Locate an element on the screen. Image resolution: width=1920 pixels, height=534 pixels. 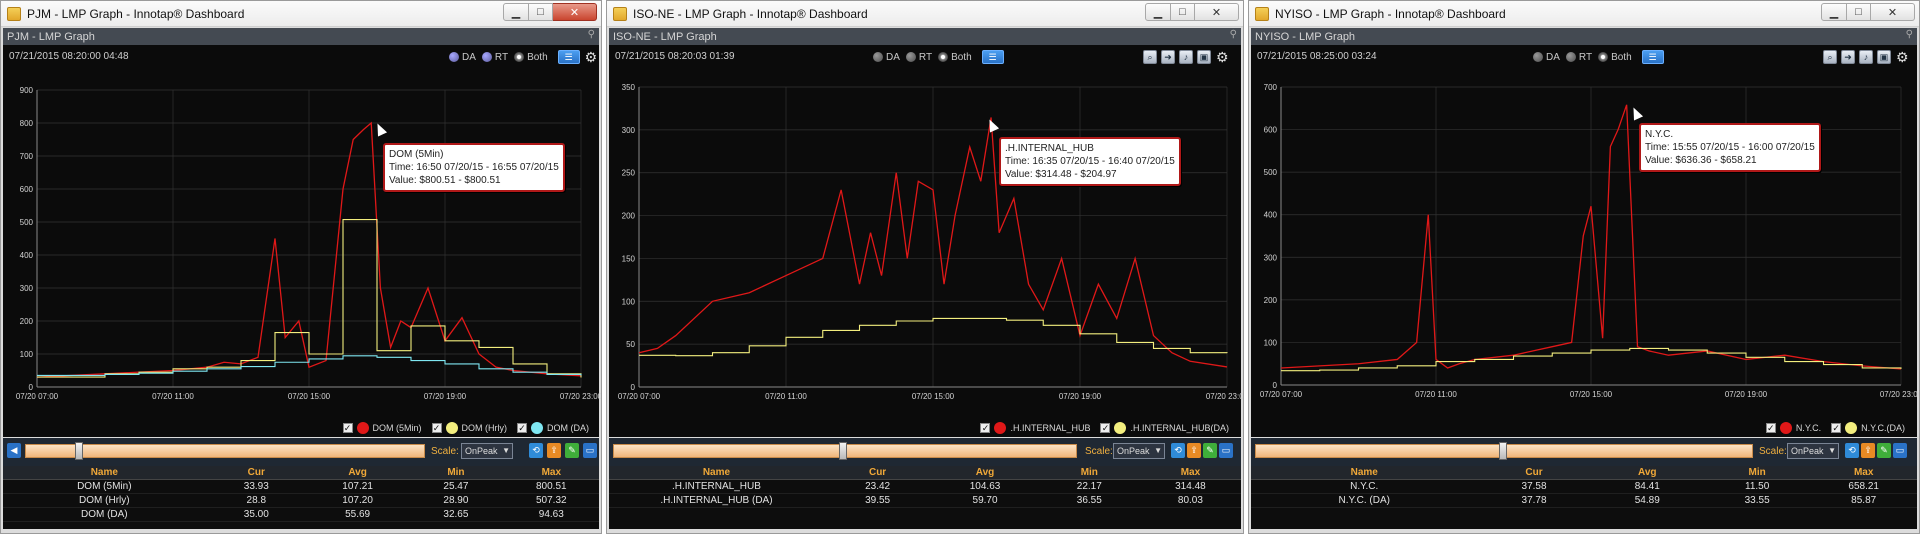
legend-item-internal-hub: ✓ .H.INTERNAL_HUB is located at coordinates (1035, 428).